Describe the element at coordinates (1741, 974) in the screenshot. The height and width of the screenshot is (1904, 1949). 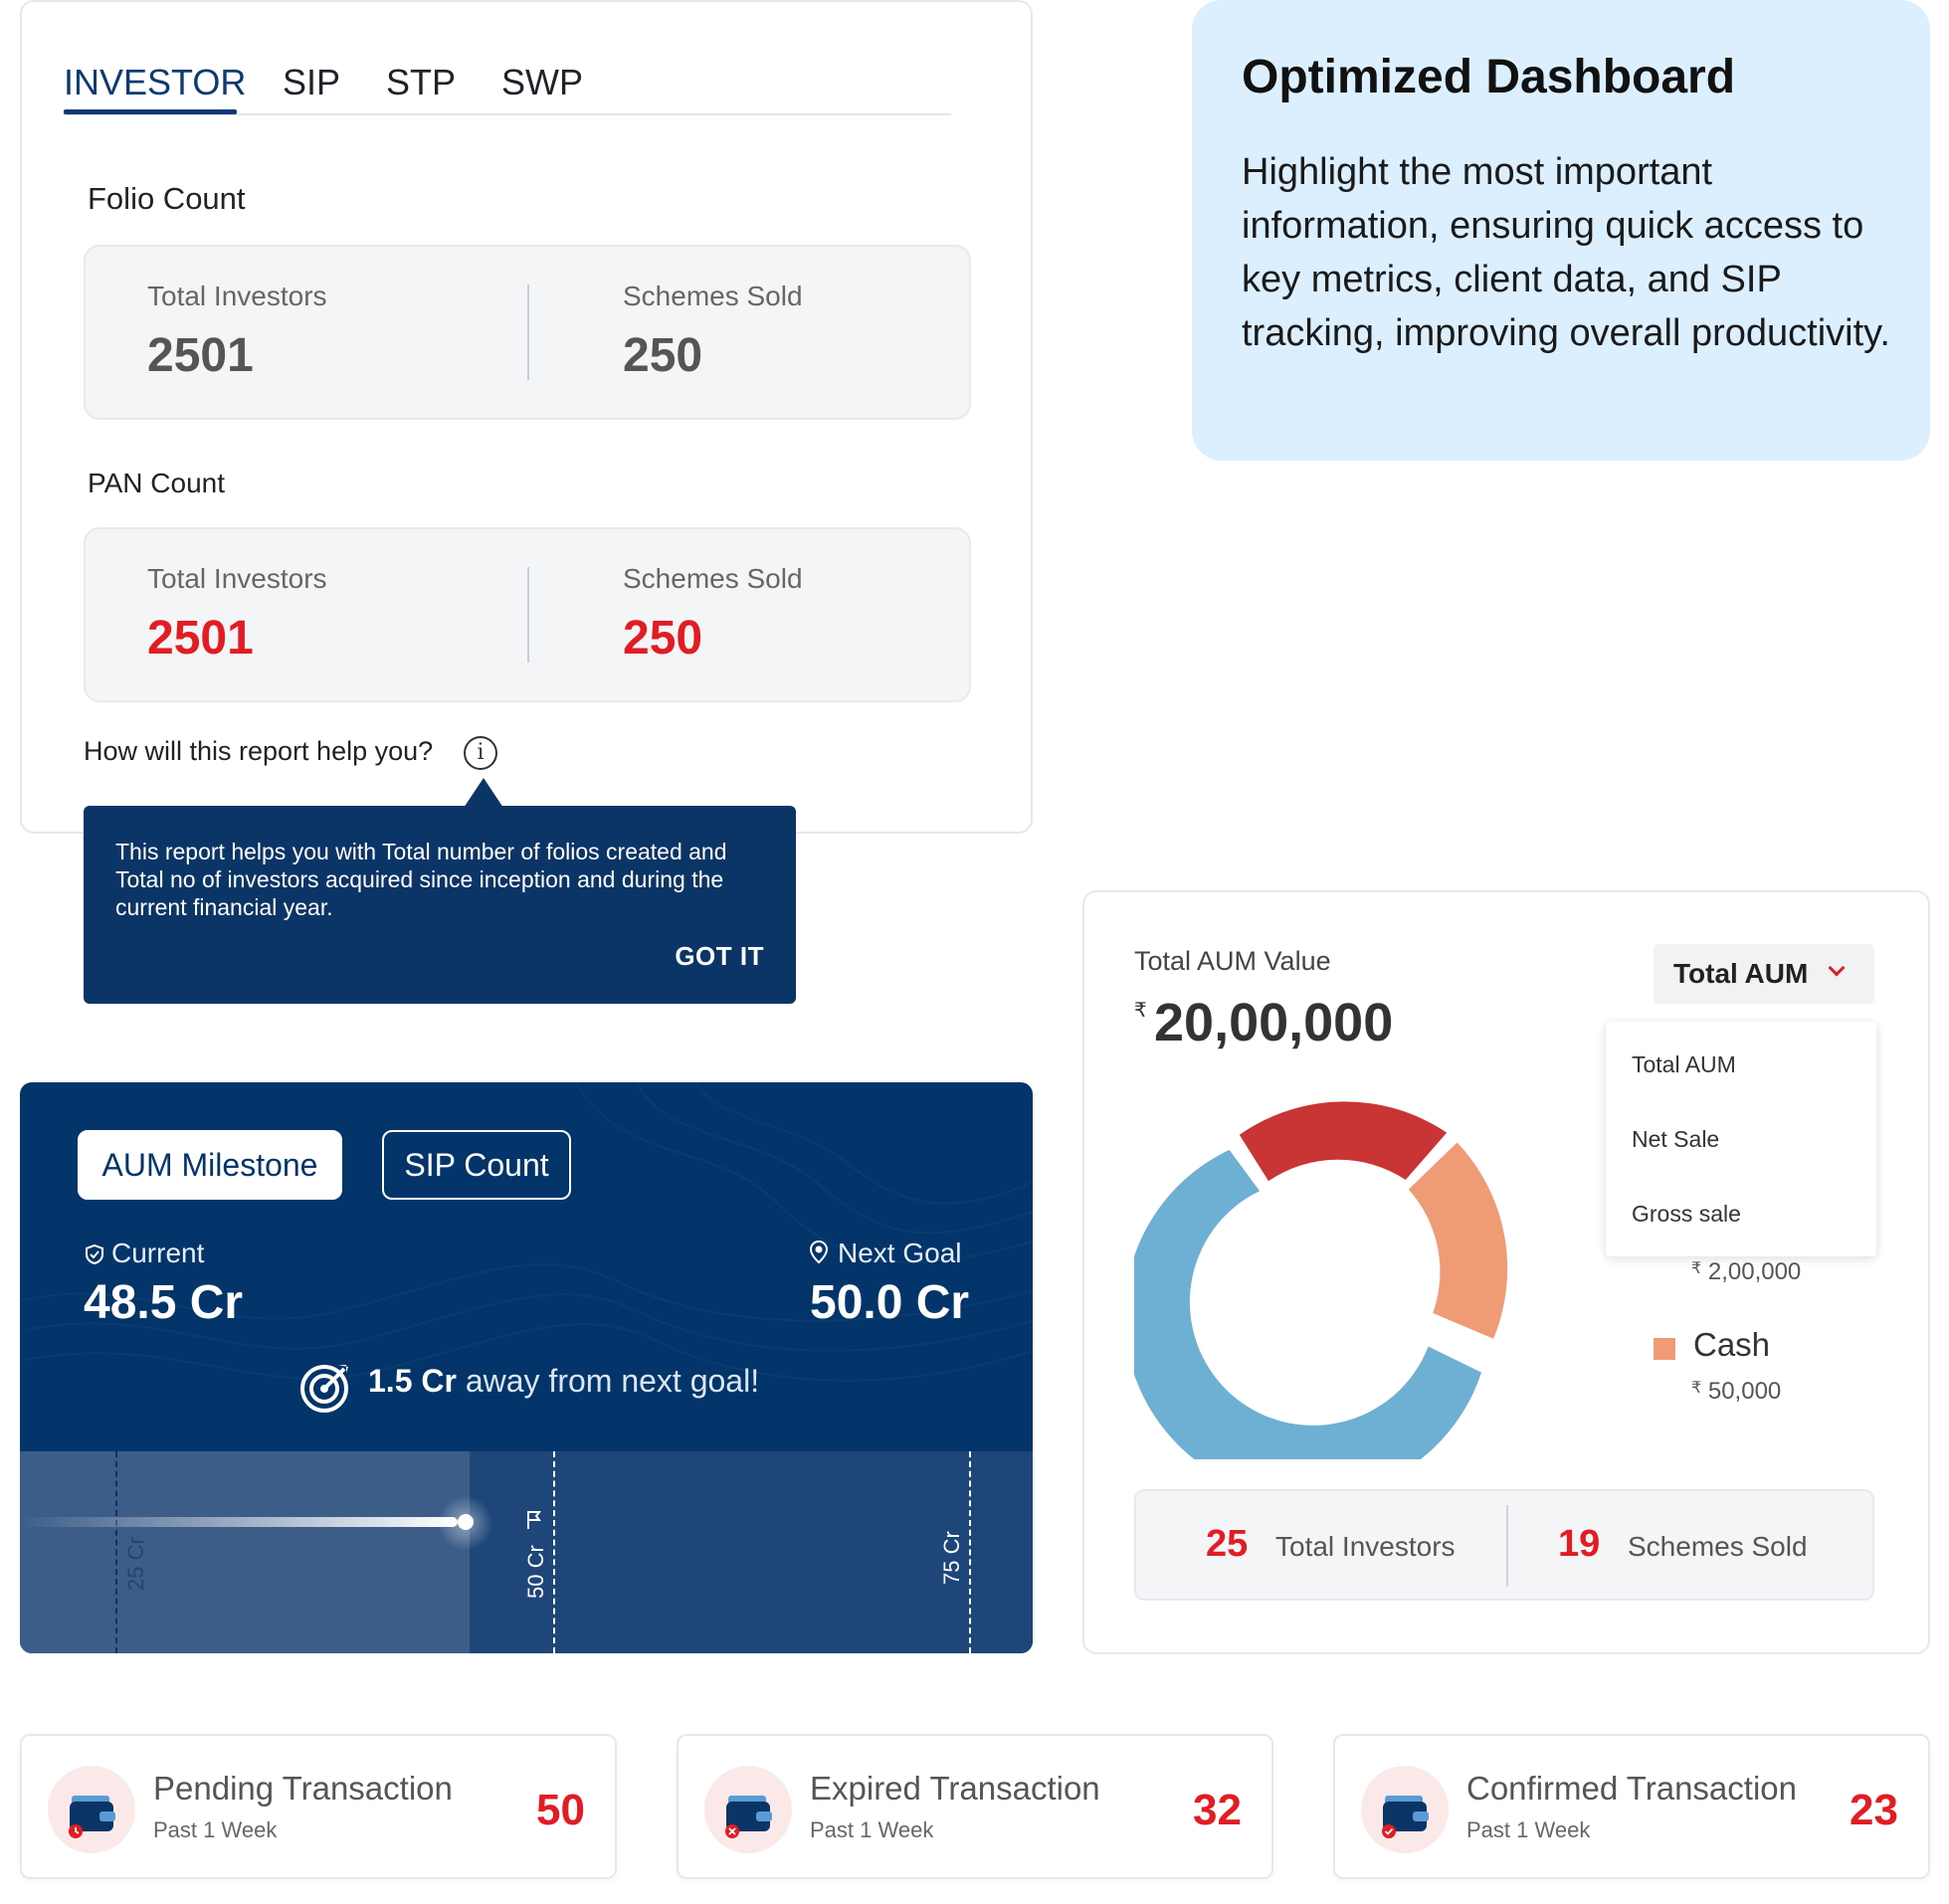
I see `dropdown-selected: Total AUM` at that location.